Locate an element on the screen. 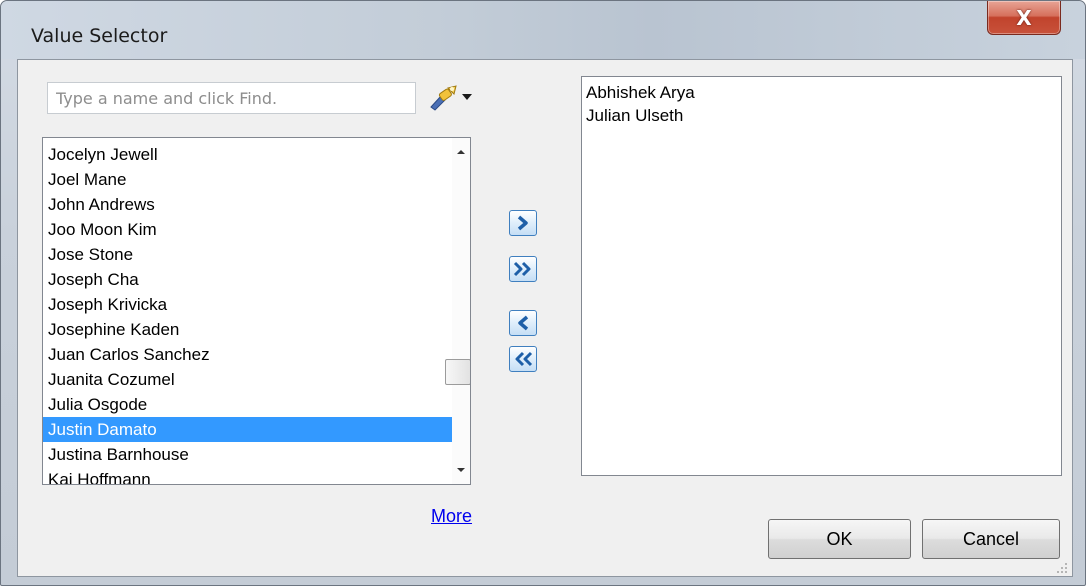  close-icon: X is located at coordinates (1024, 17).